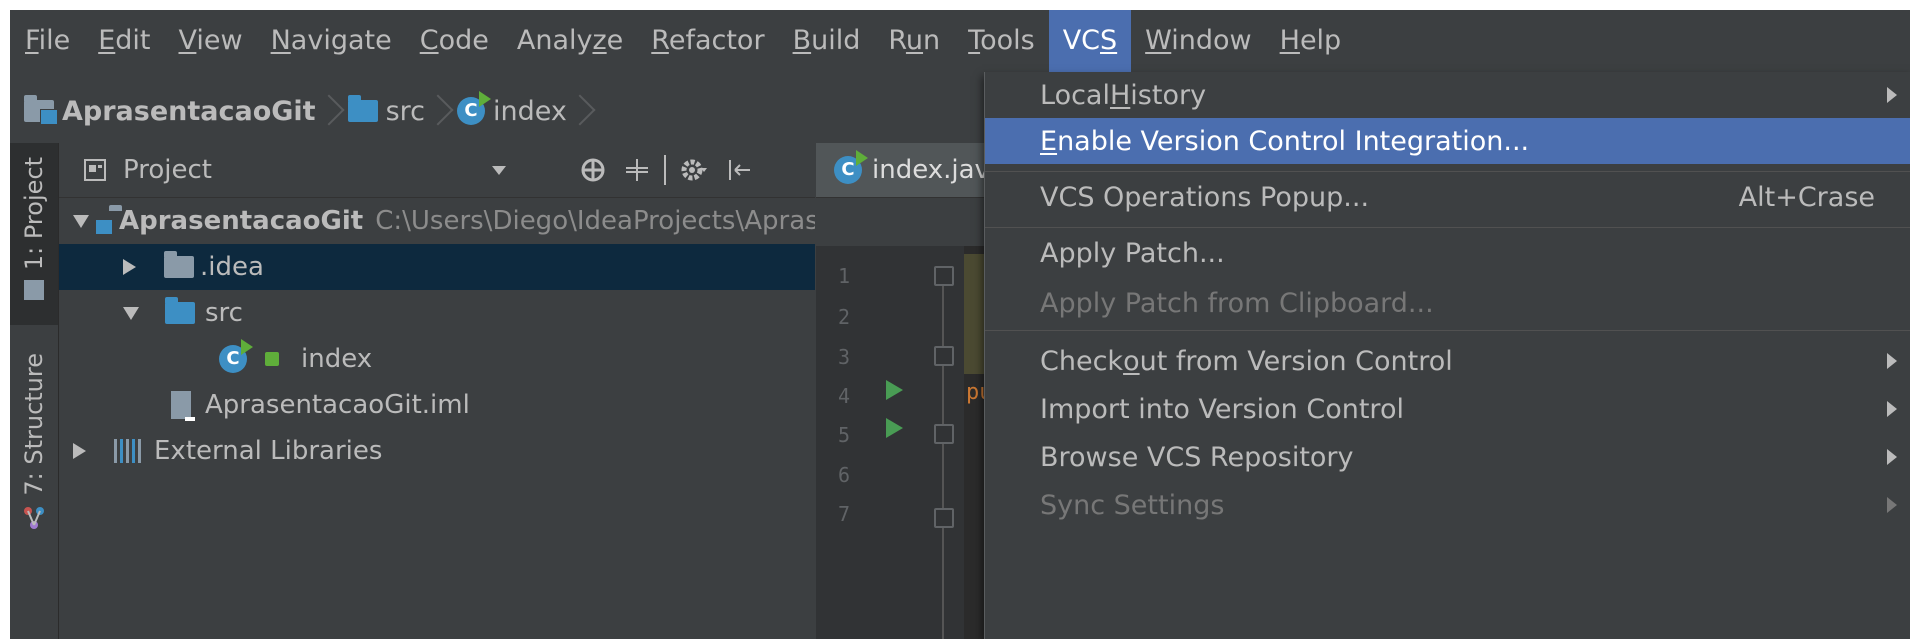 The height and width of the screenshot is (639, 1916). What do you see at coordinates (437, 267) in the screenshot?
I see `tree-row-idea: .idea` at bounding box center [437, 267].